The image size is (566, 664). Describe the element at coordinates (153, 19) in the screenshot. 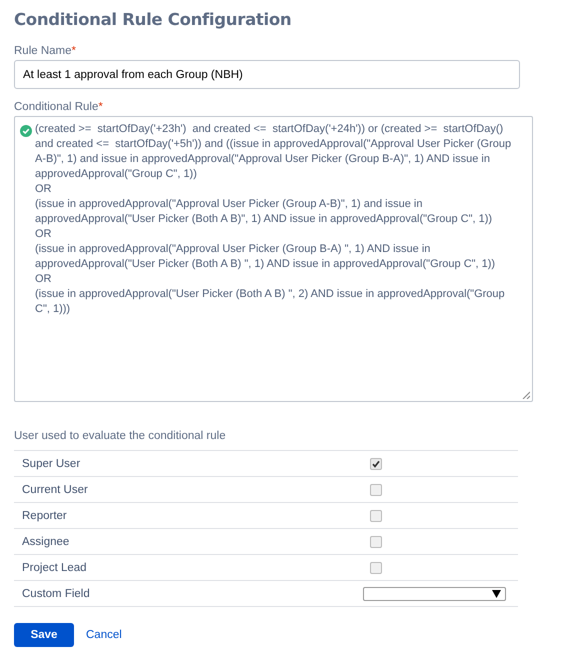

I see `page-title: Conditional Rule Configuration` at that location.